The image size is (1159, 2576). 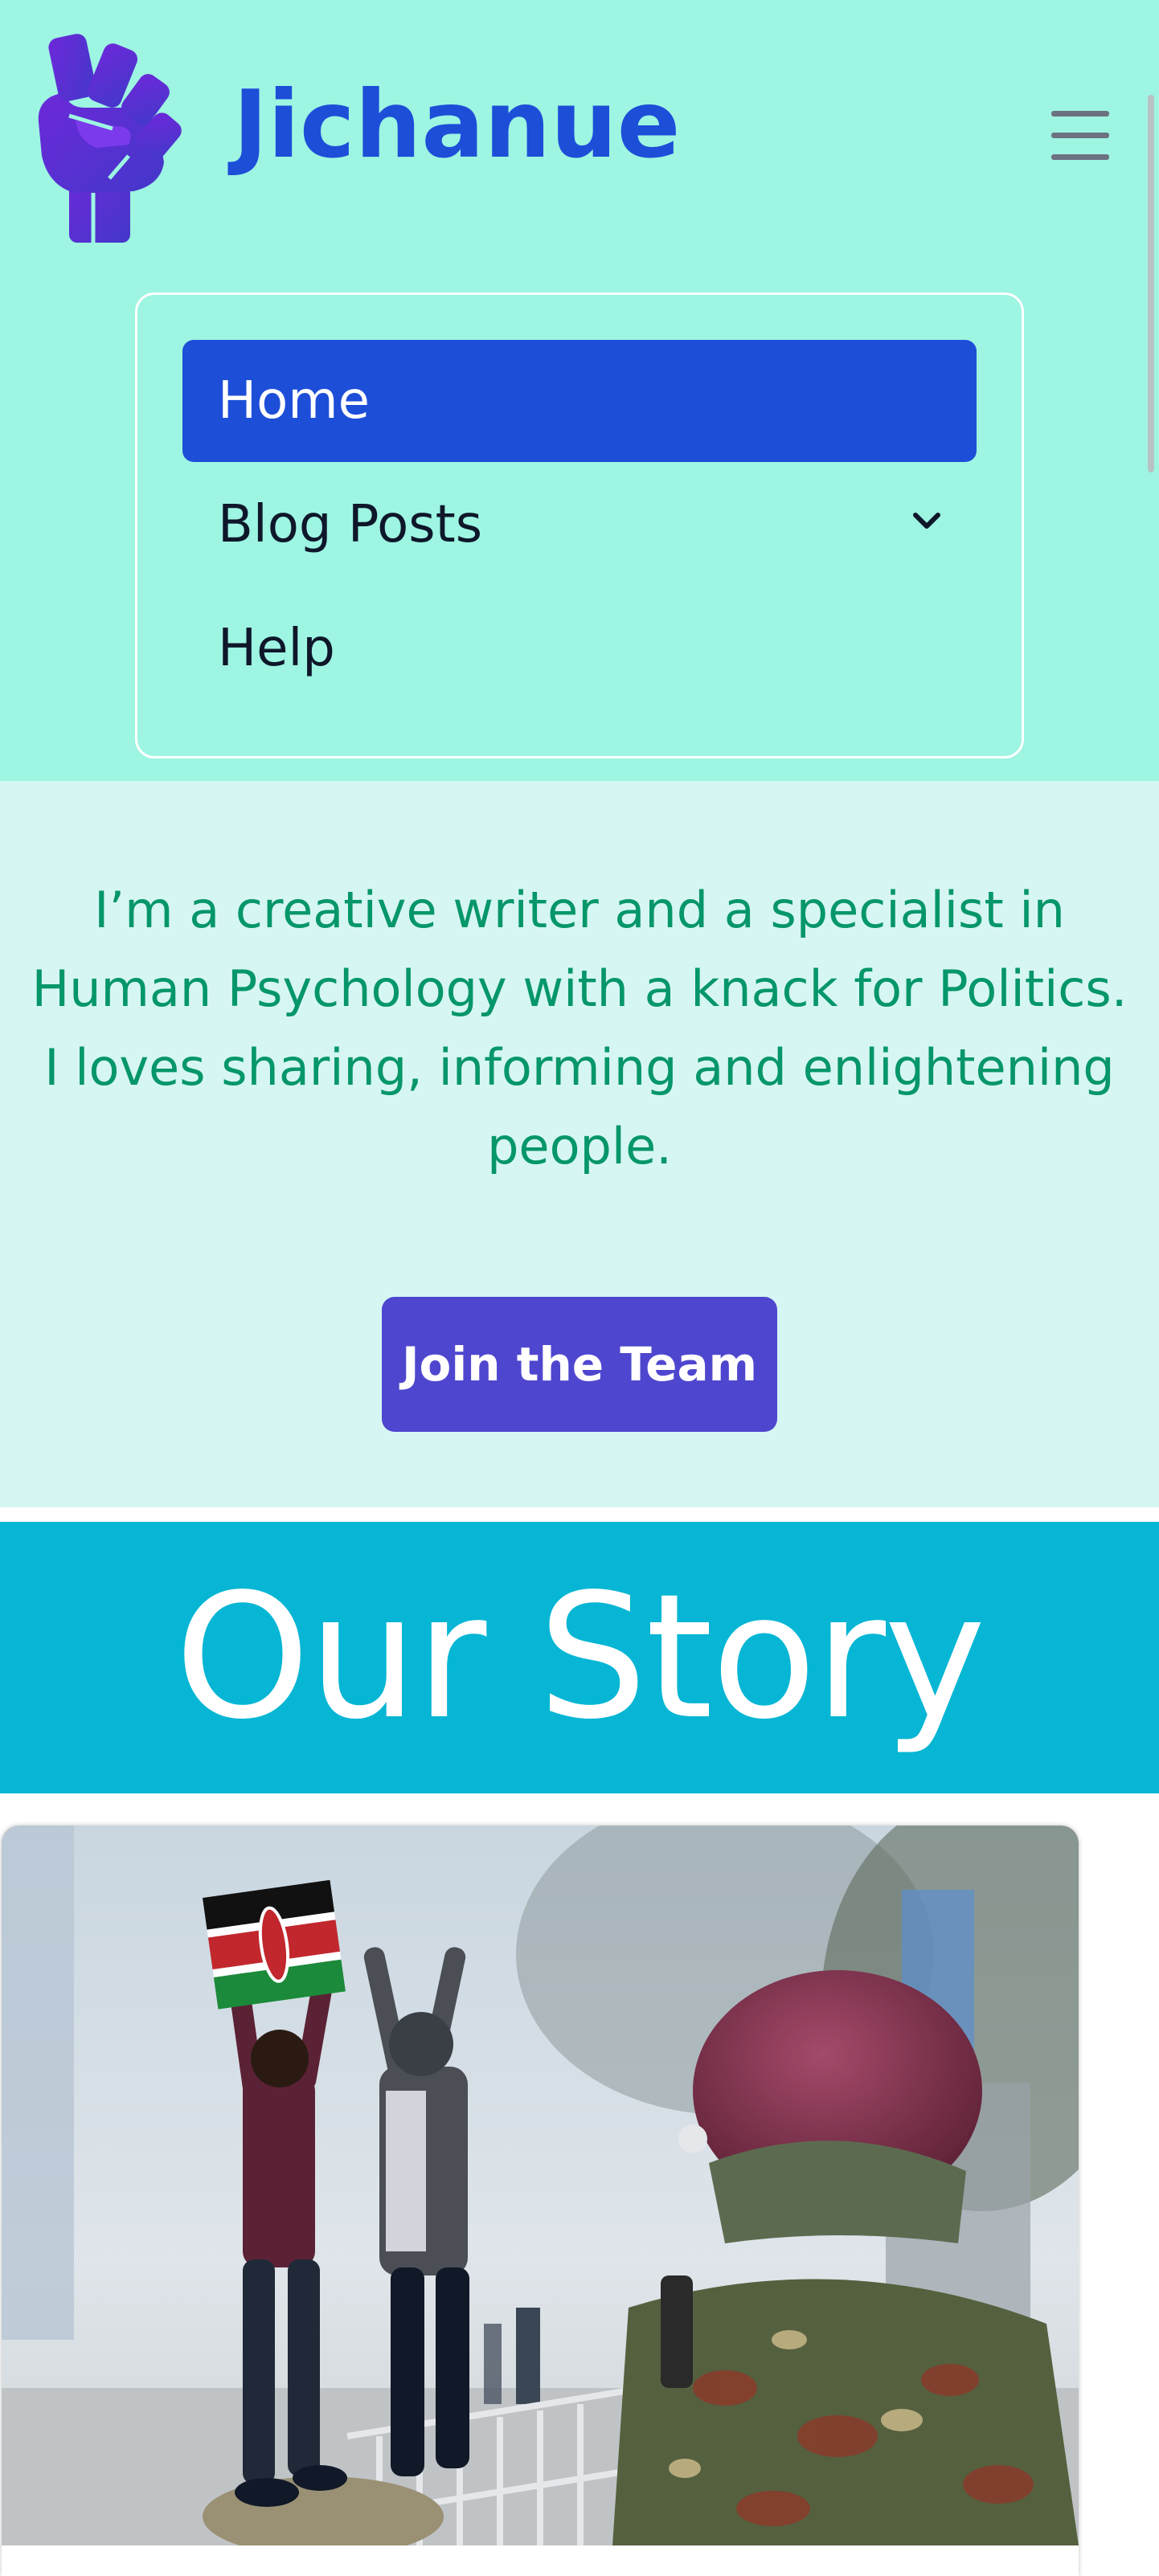 What do you see at coordinates (927, 521) in the screenshot?
I see `chevron-down-icon` at bounding box center [927, 521].